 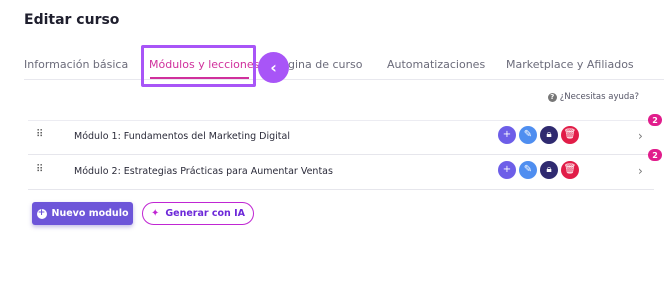 What do you see at coordinates (273, 67) in the screenshot?
I see `chevron-left-icon: ‹` at bounding box center [273, 67].